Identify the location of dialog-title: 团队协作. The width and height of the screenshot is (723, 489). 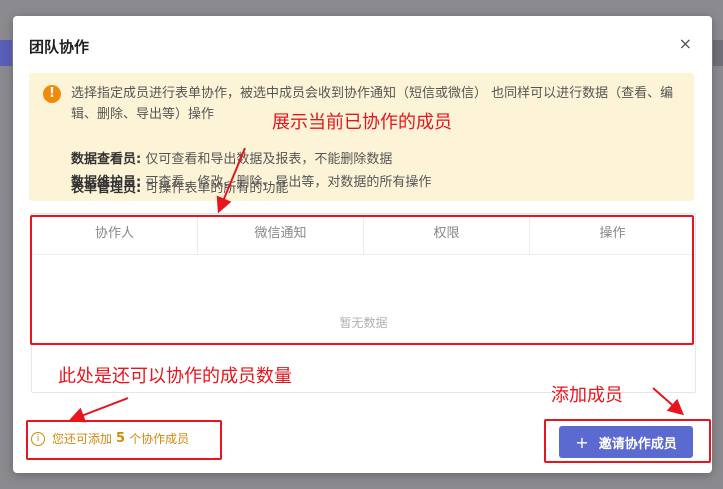
(59, 47).